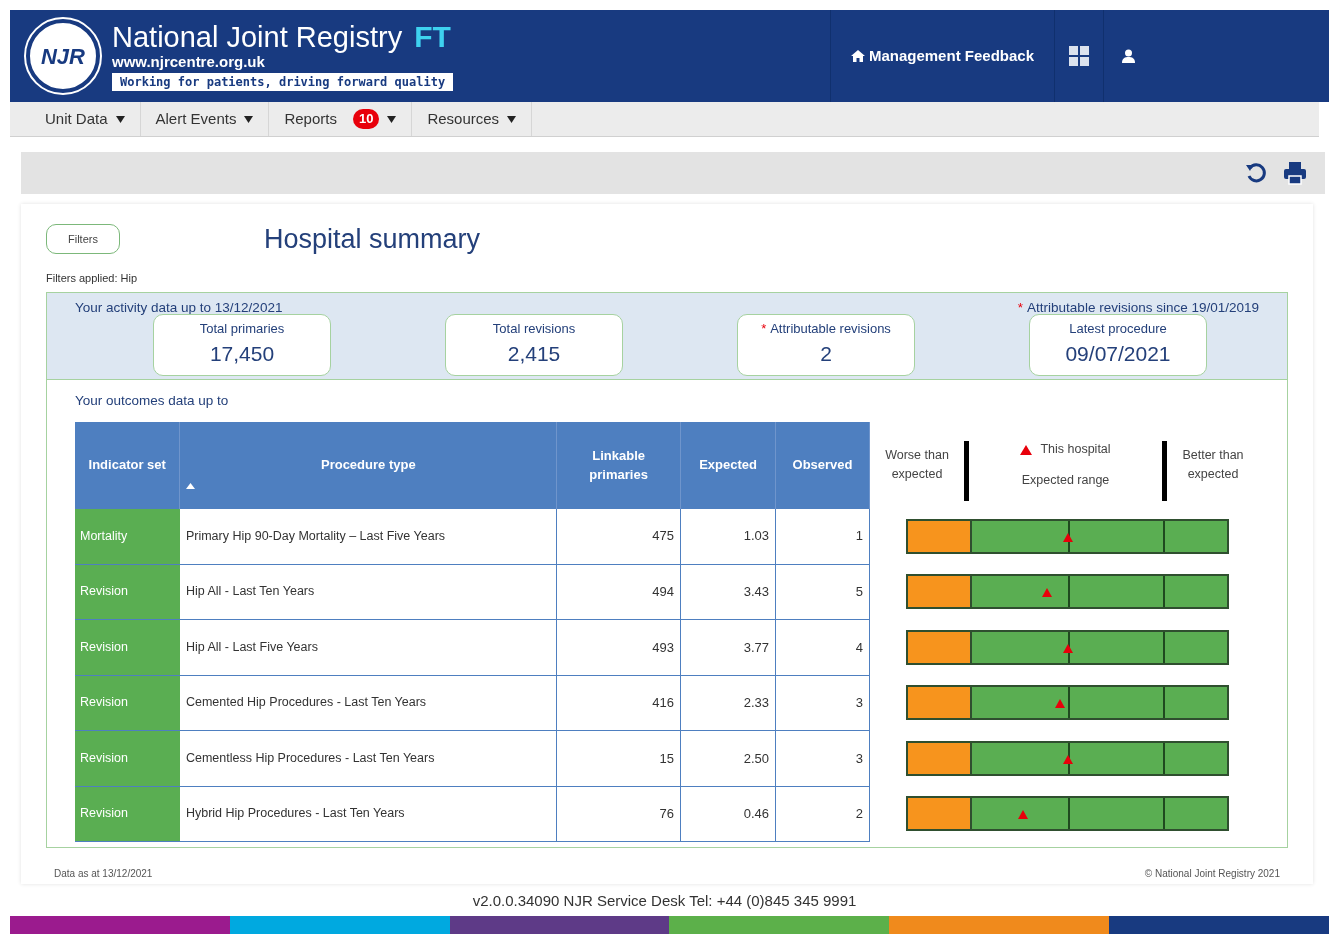 Image resolution: width=1329 pixels, height=934 pixels. I want to click on procedure-cell: Hip All - Last Ten Years, so click(368, 592).